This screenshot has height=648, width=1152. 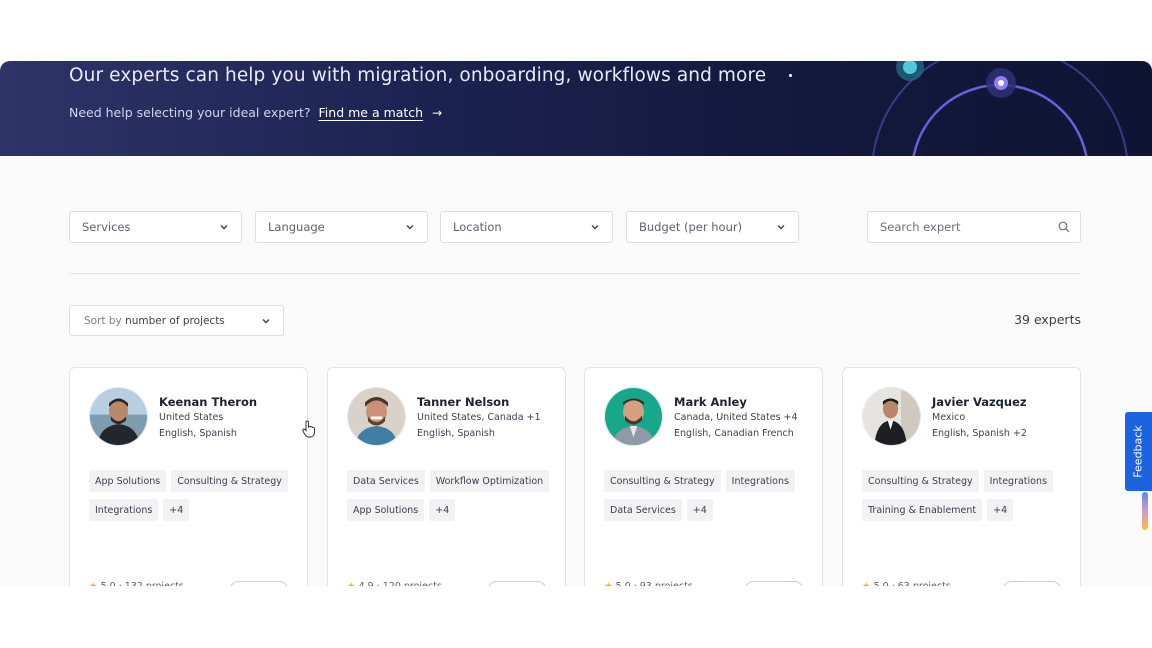 What do you see at coordinates (575, 273) in the screenshot?
I see `filter-divider` at bounding box center [575, 273].